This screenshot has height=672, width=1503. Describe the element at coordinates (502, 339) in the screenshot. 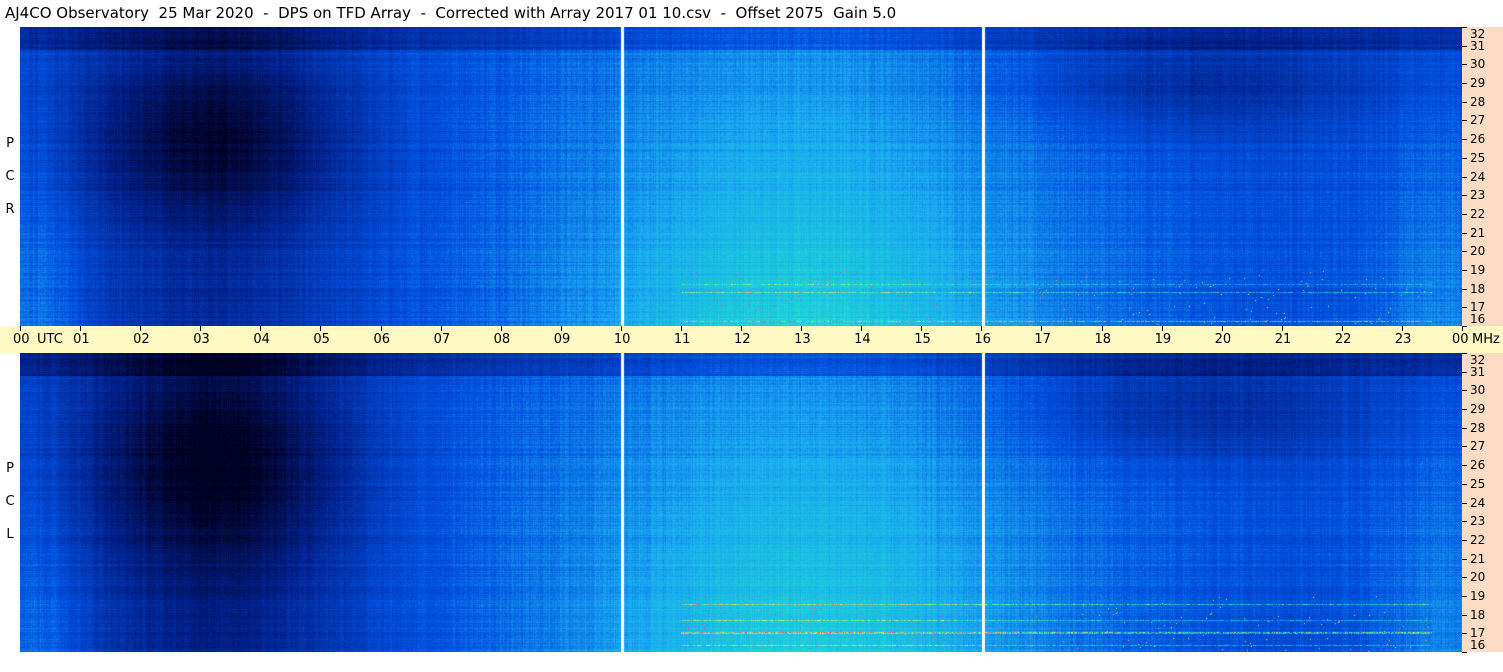

I see `time-tick-label: 08` at that location.